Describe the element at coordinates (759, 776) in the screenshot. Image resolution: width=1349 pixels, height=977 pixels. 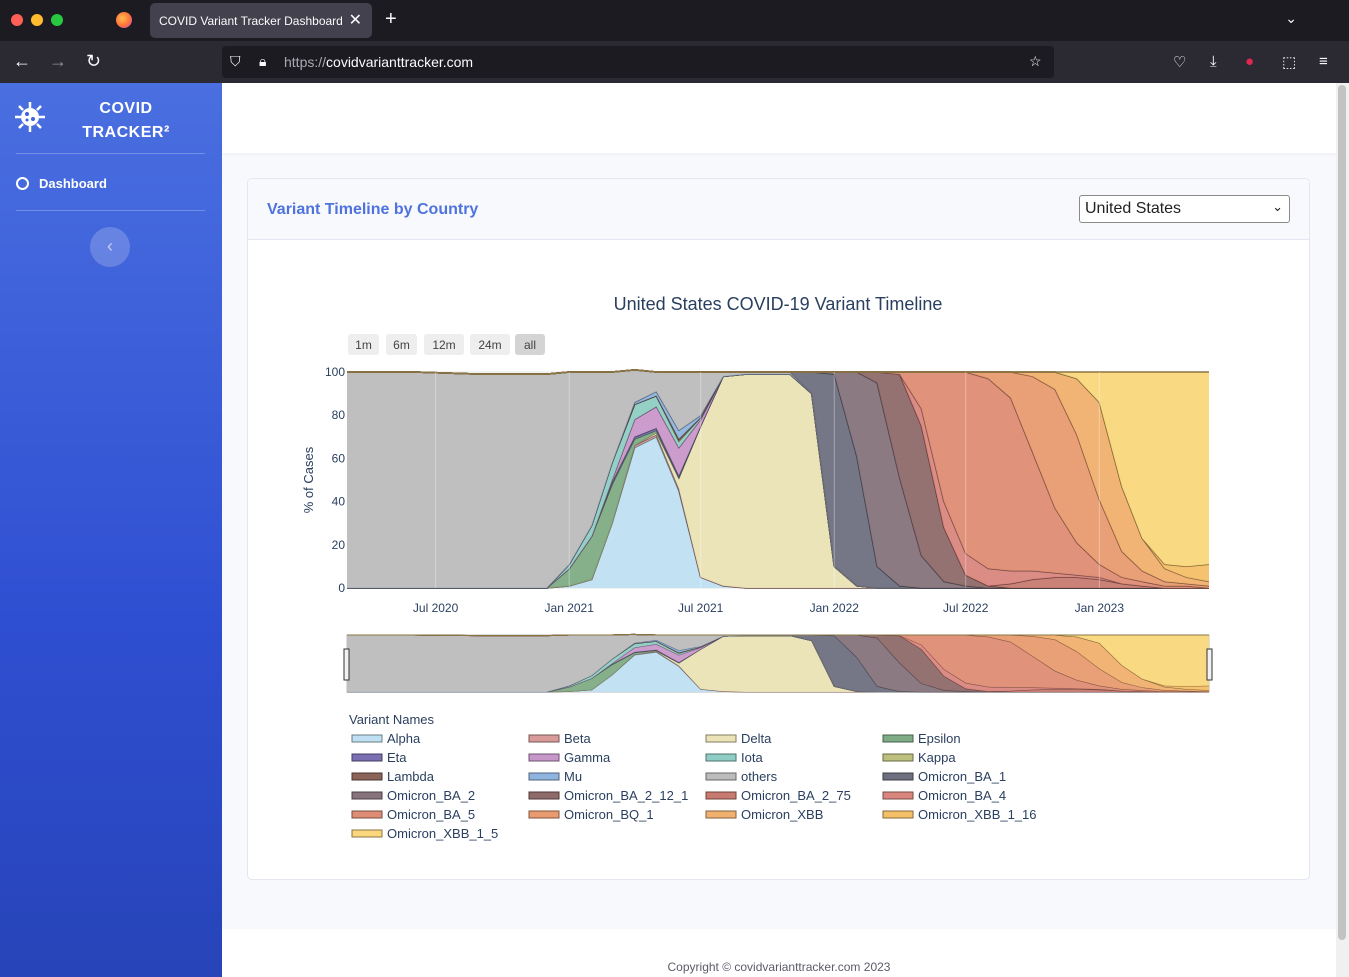
I see `legend-label: others` at that location.